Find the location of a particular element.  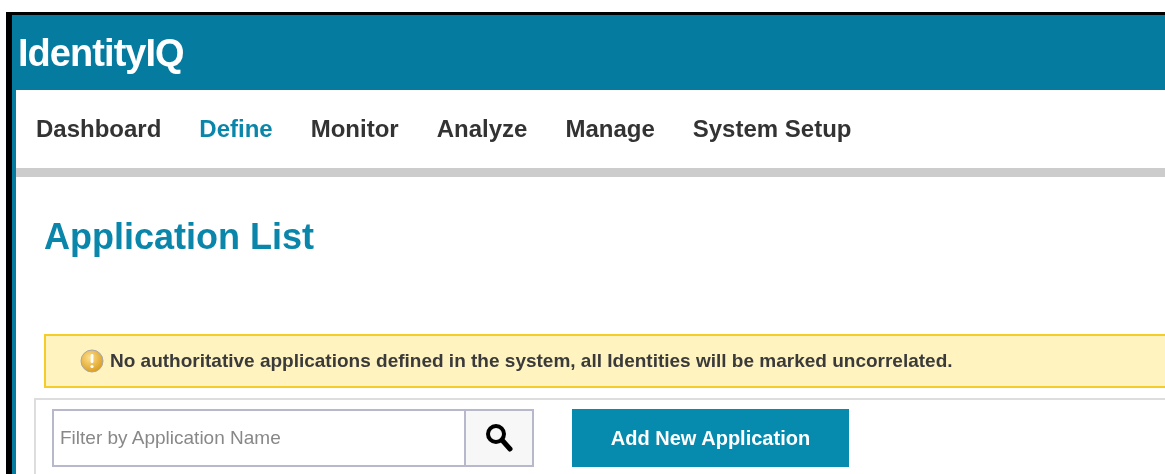

filter-input: Filter by Application Name is located at coordinates (259, 438).